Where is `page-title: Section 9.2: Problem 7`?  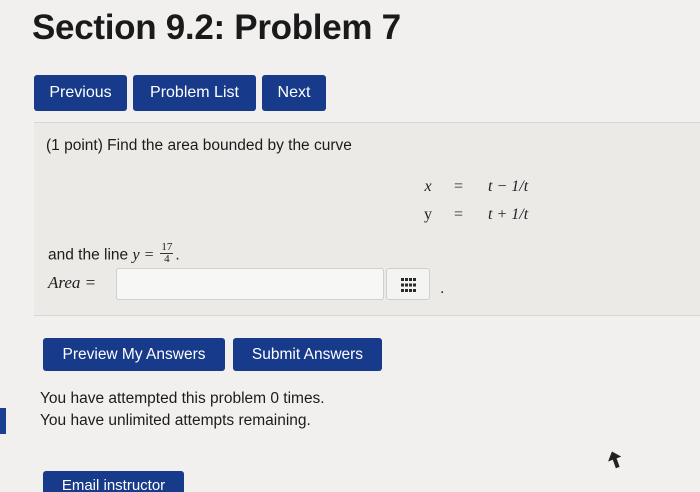
page-title: Section 9.2: Problem 7 is located at coordinates (216, 27).